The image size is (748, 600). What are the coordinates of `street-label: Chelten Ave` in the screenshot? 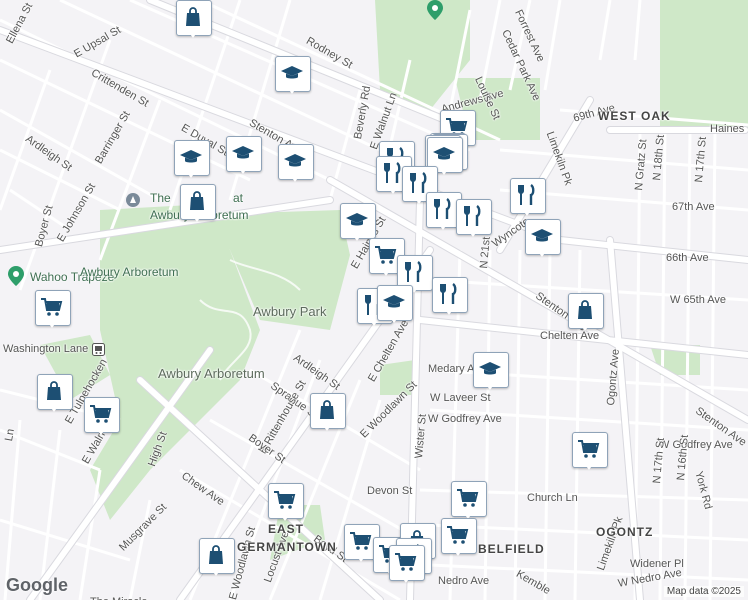 It's located at (570, 336).